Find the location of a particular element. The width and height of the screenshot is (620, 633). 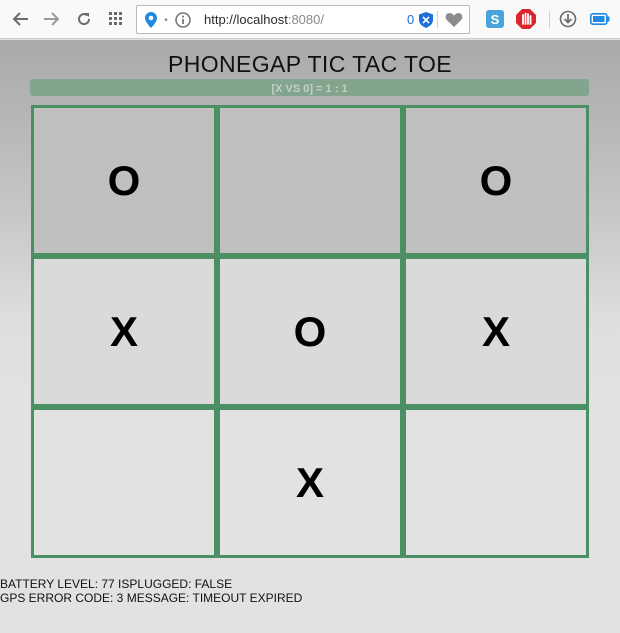

board-cell-3: O is located at coordinates (496, 180).